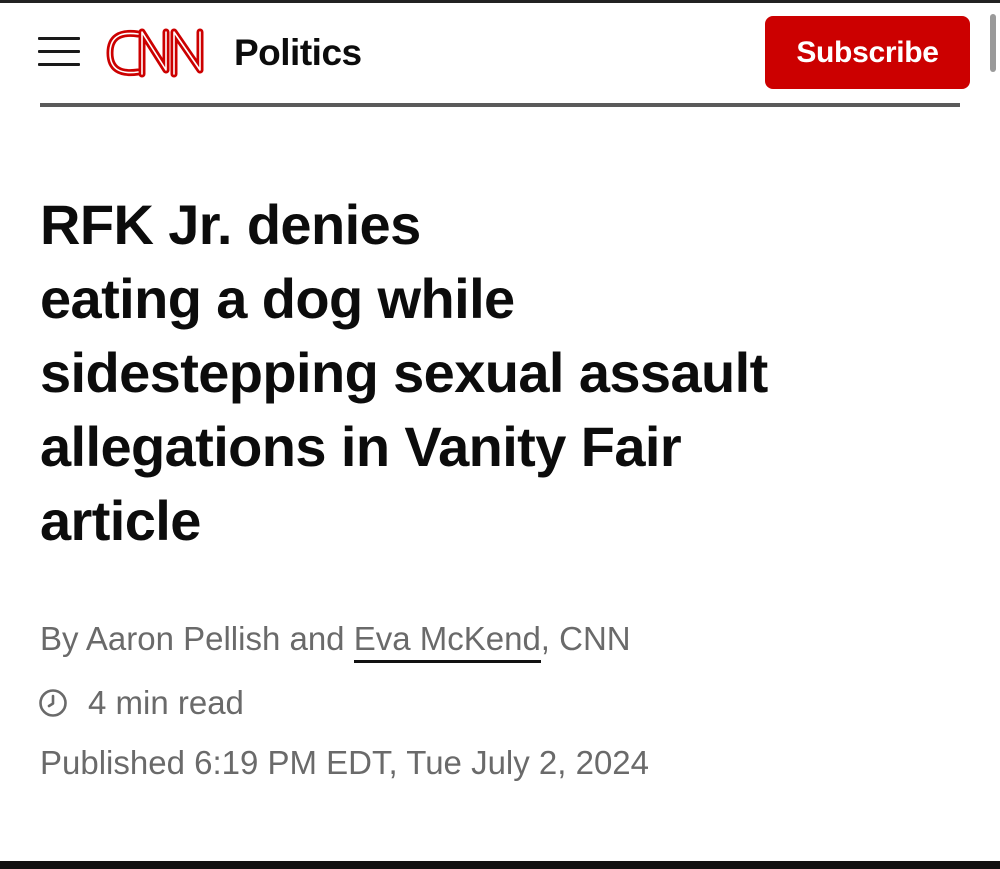  What do you see at coordinates (993, 43) in the screenshot?
I see `scrollbar` at bounding box center [993, 43].